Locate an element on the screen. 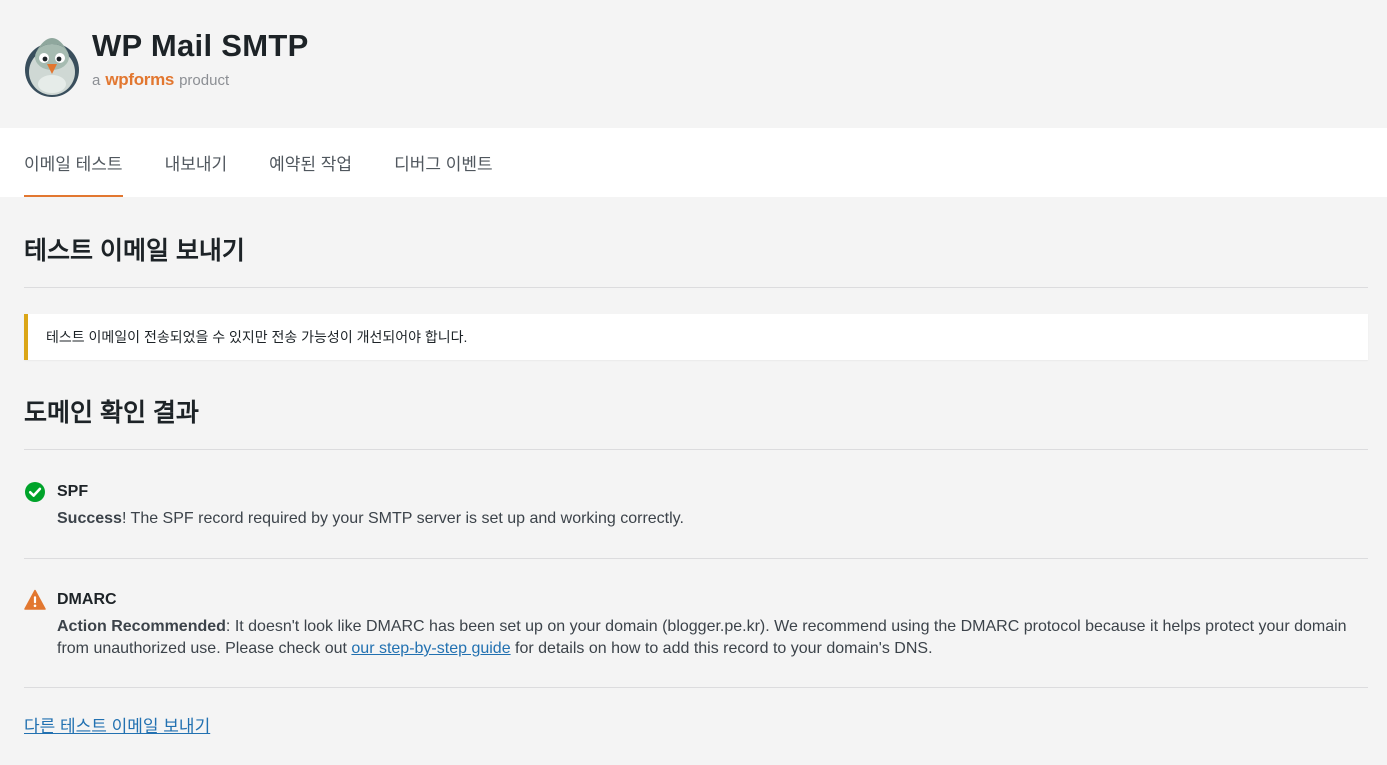  tools-tabs: 이메일 테스트 내보내기 예약된 작업 디버그 이벤트 is located at coordinates (693, 162).